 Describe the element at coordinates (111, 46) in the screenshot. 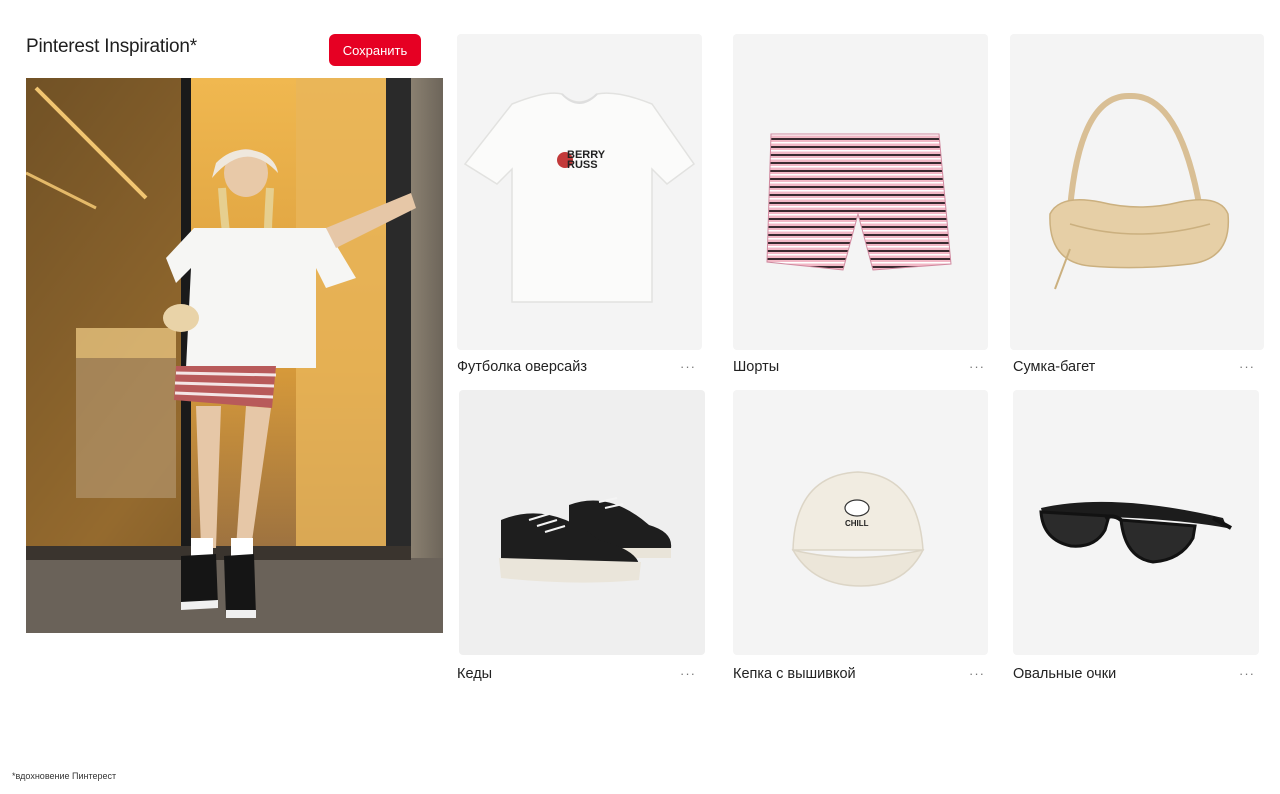

I see `page-title: Pinterest Inspiration*` at that location.